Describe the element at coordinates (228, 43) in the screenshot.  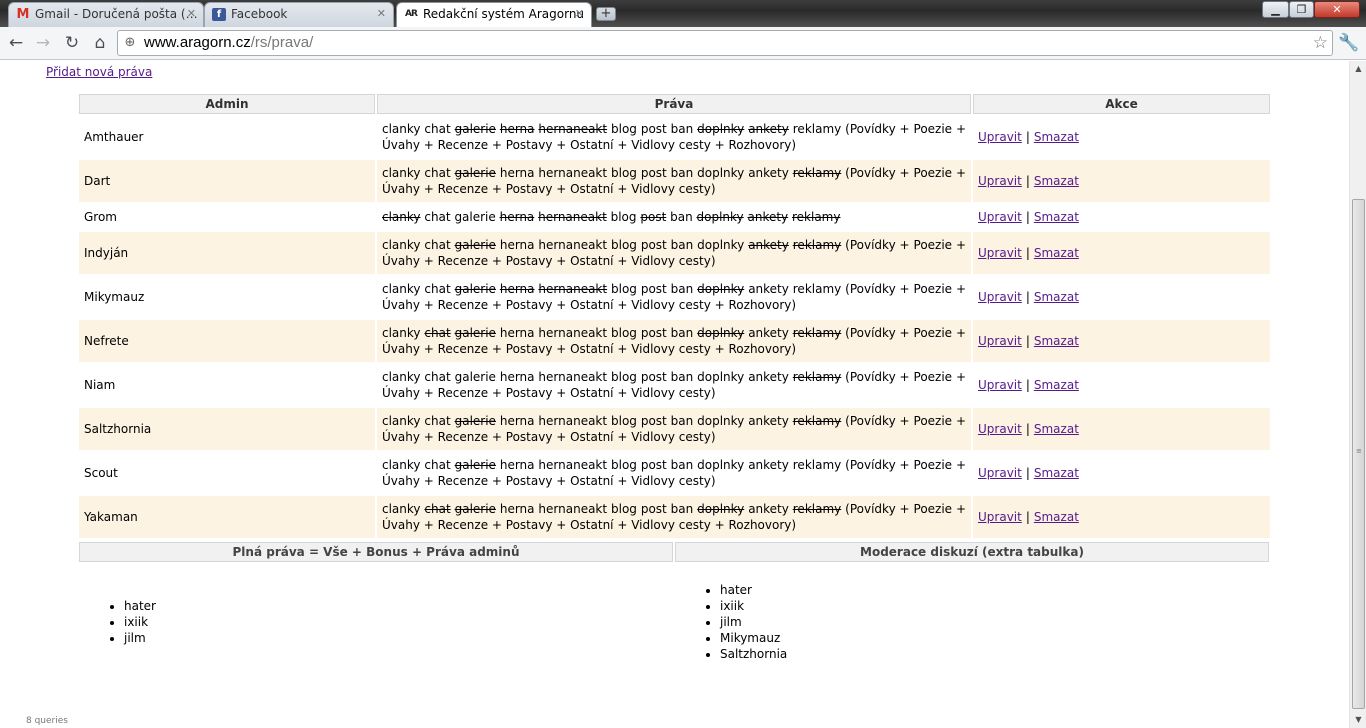
I see `url-text: www.aragorn.cz/rs/prava/` at that location.